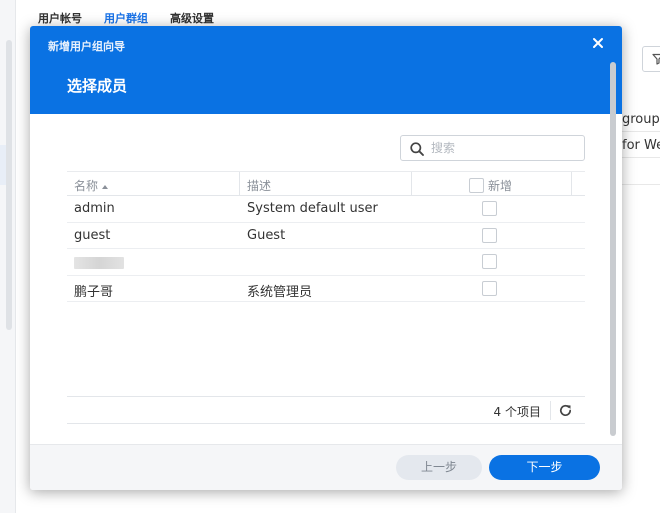 This screenshot has height=513, width=660. Describe the element at coordinates (641, 145) in the screenshot. I see `background-row-text: for We` at that location.